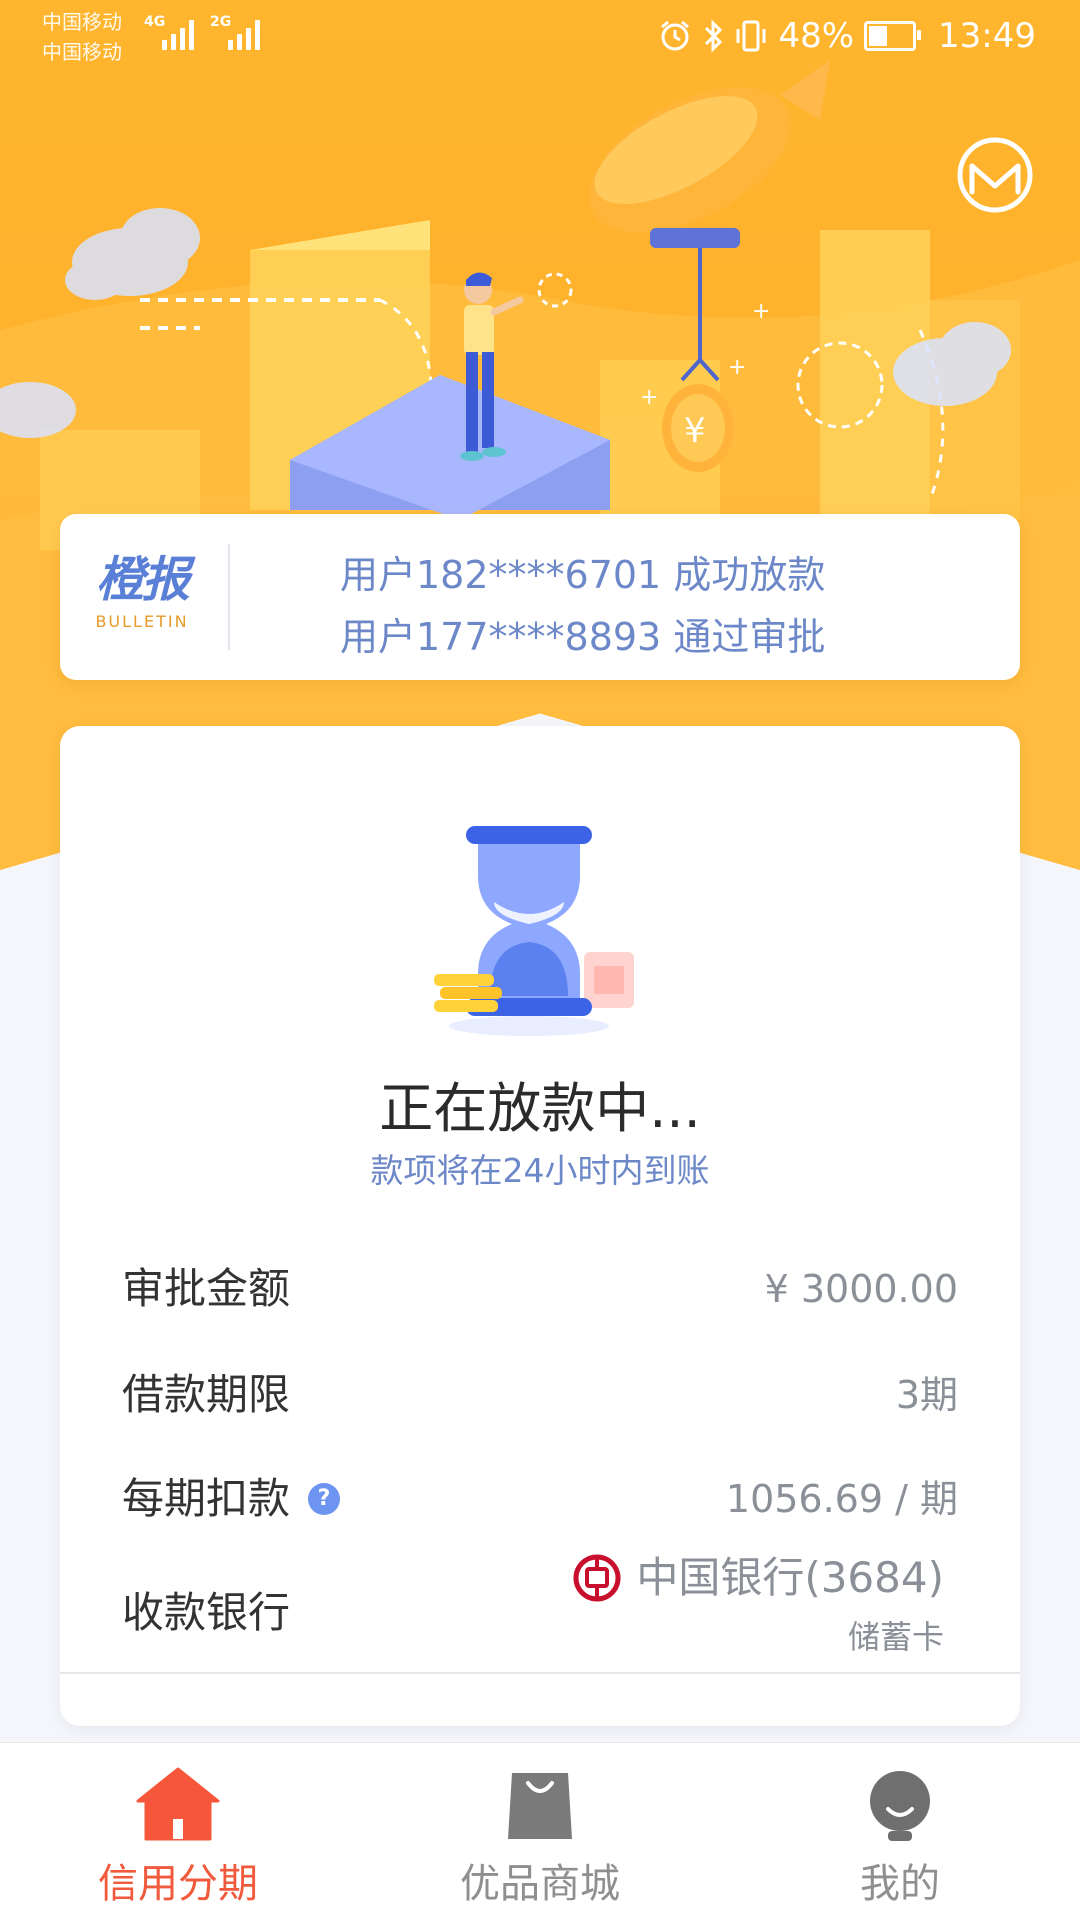 This screenshot has width=1080, height=1921. Describe the element at coordinates (540, 1606) in the screenshot. I see `receiving-bank-row: 收款银行 中国银行(3684) 储蓄卡` at that location.